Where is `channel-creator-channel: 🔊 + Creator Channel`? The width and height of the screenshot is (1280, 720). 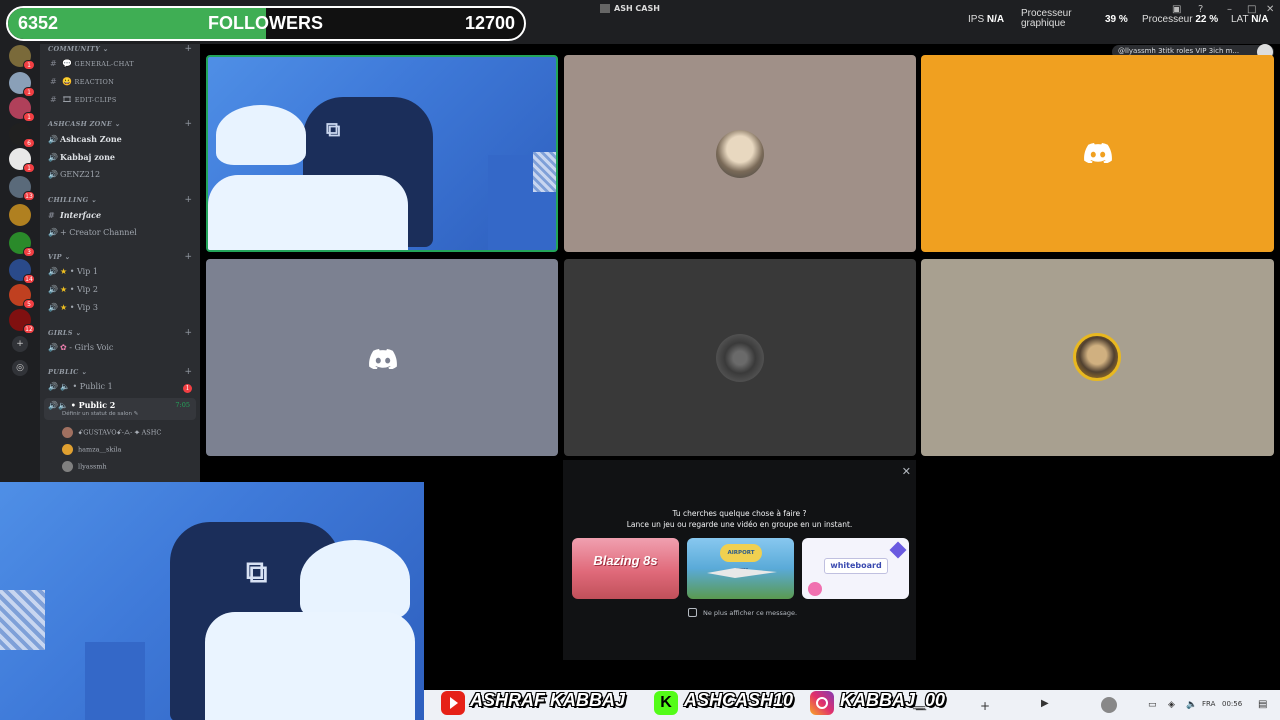
channel-creator-channel: 🔊 + Creator Channel is located at coordinates (92, 232).